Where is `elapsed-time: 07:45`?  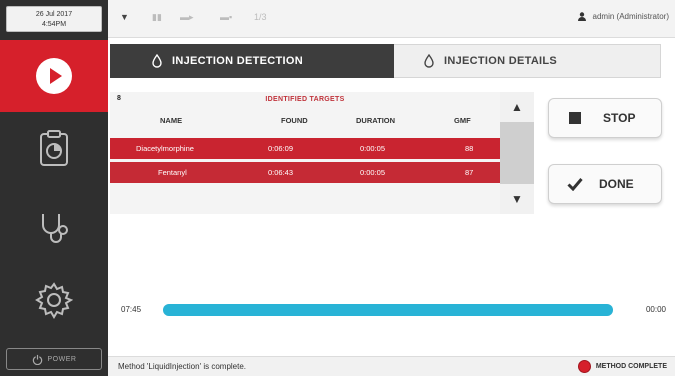 elapsed-time: 07:45 is located at coordinates (131, 309).